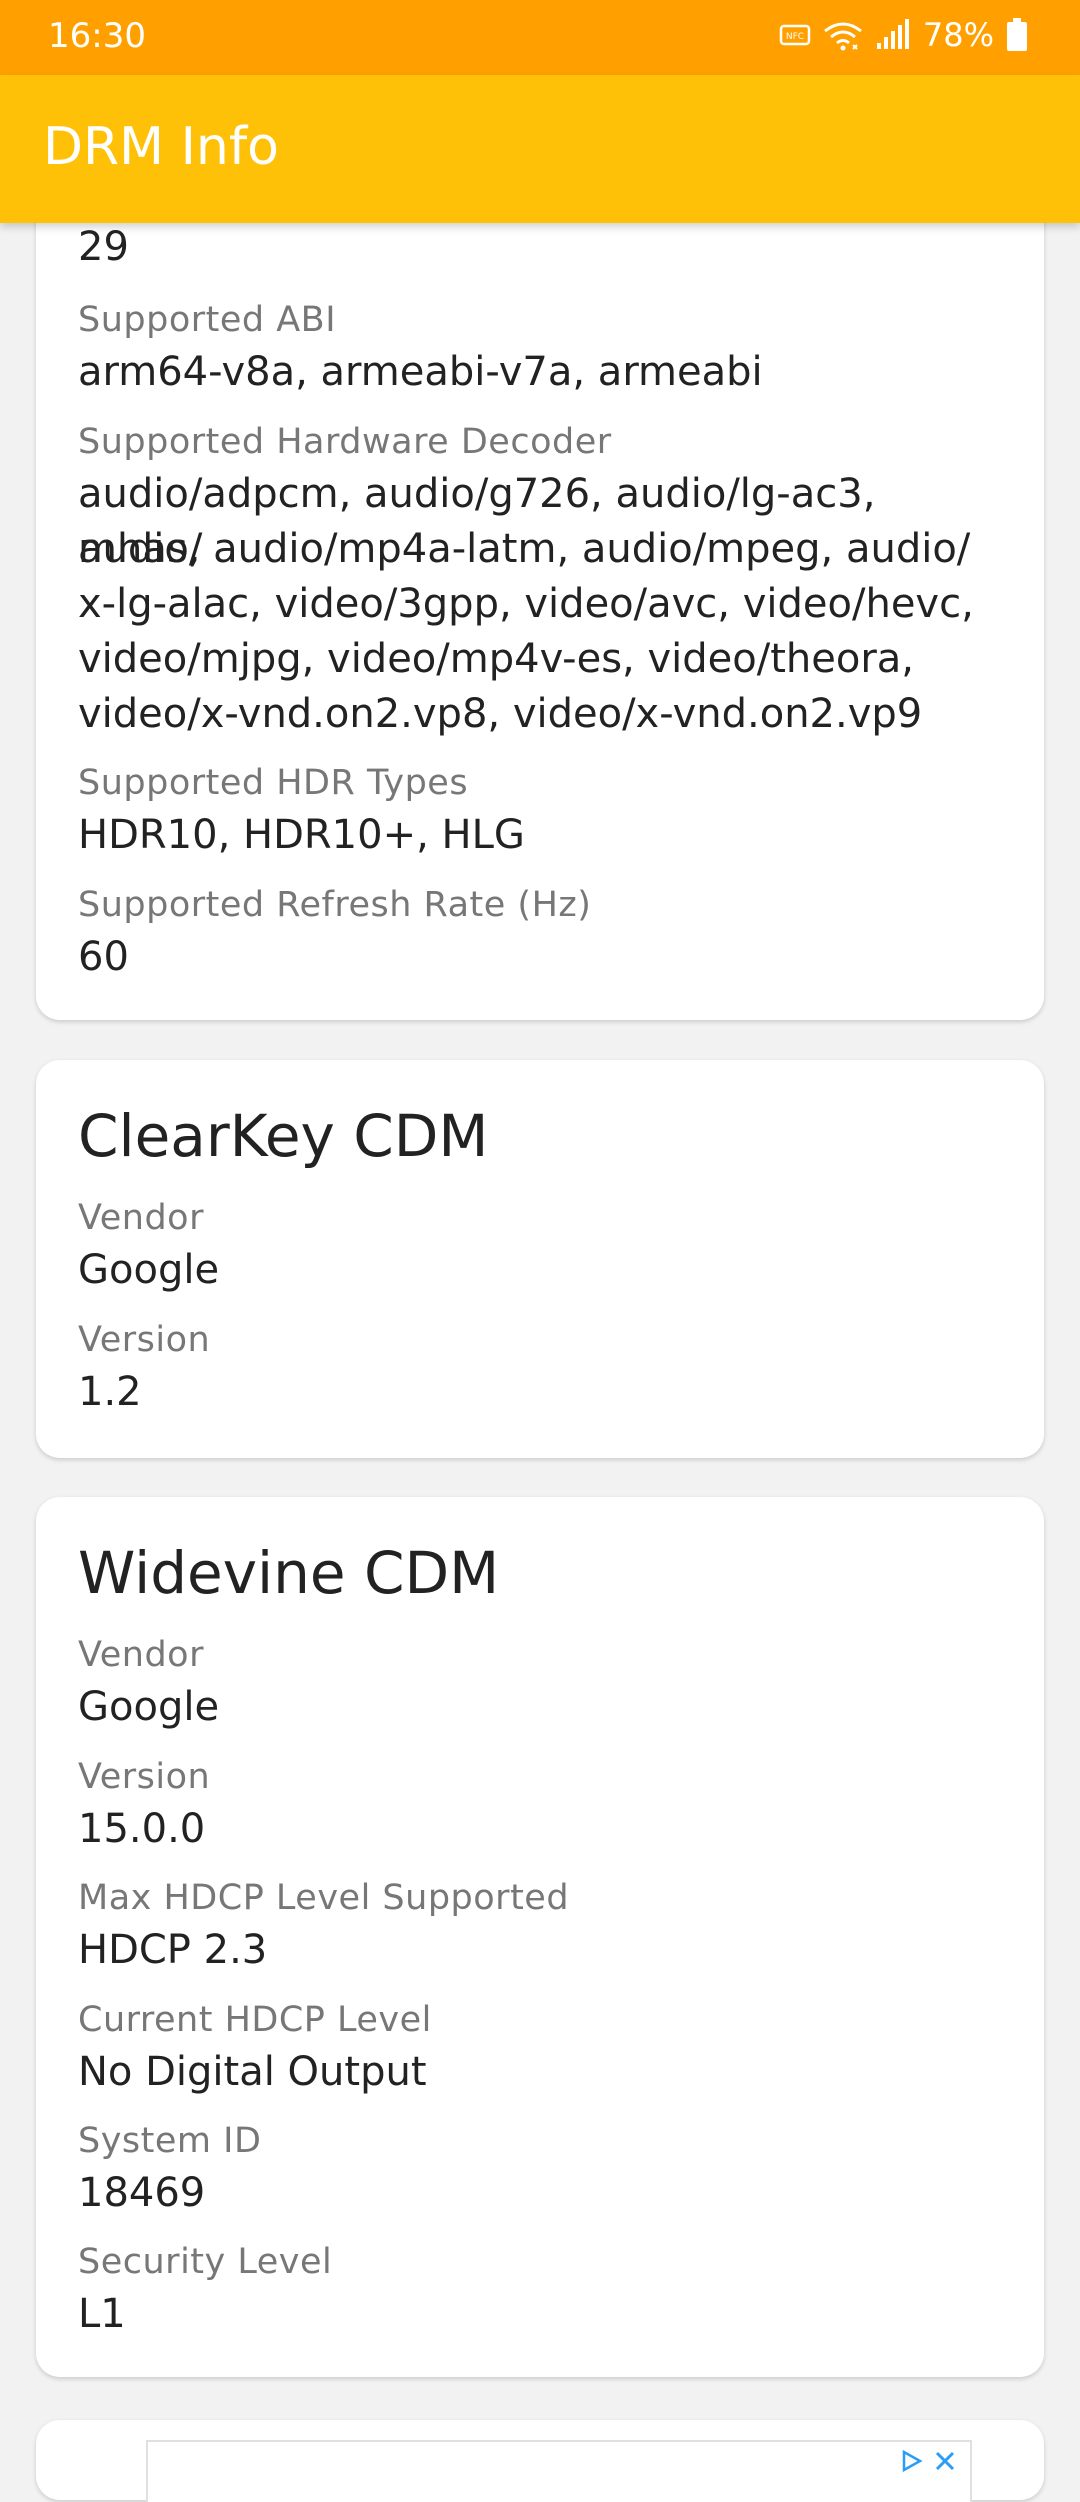 The width and height of the screenshot is (1080, 2502). I want to click on card-title-clearkey: ClearKey CDM, so click(283, 1136).